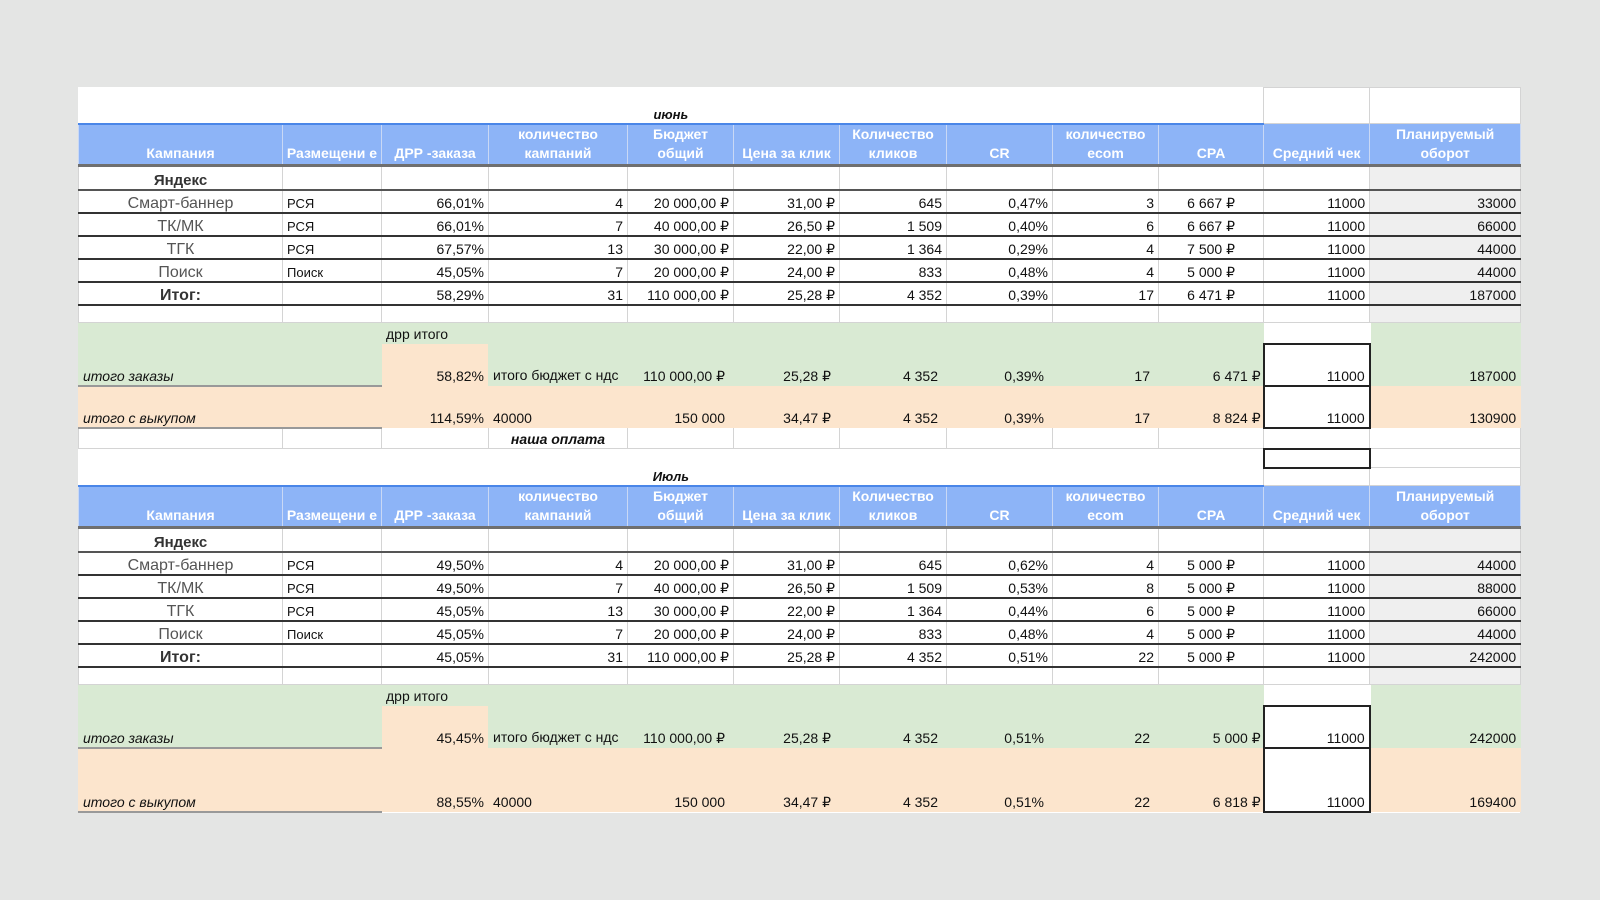  Describe the element at coordinates (558, 438) in the screenshot. I see `payment-note: наша оплата` at that location.